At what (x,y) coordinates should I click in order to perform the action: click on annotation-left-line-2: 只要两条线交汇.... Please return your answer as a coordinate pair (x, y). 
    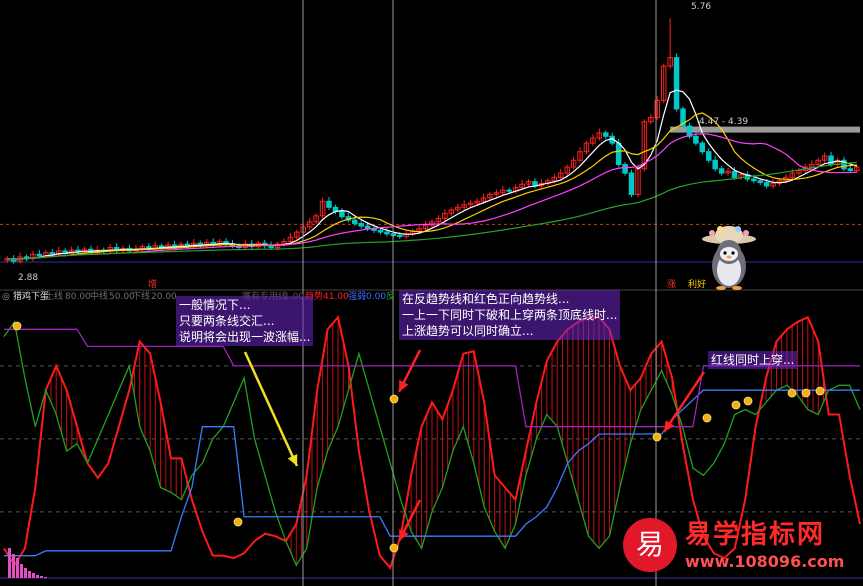
    Looking at the image, I should click on (227, 321).